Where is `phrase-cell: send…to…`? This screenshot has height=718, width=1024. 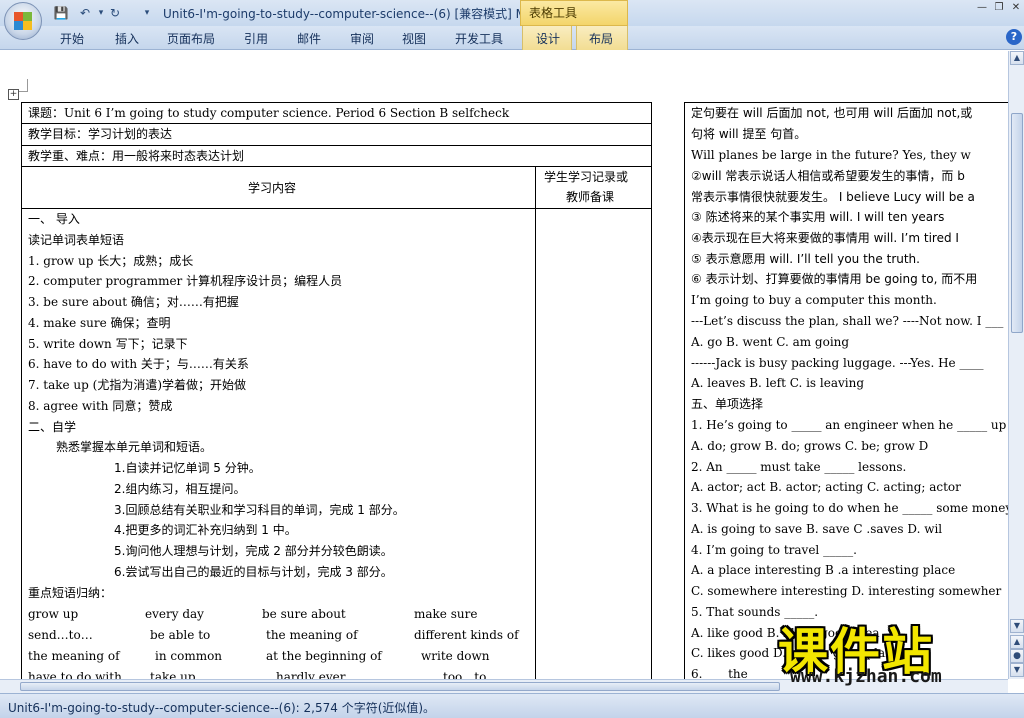 phrase-cell: send…to… is located at coordinates (60, 635).